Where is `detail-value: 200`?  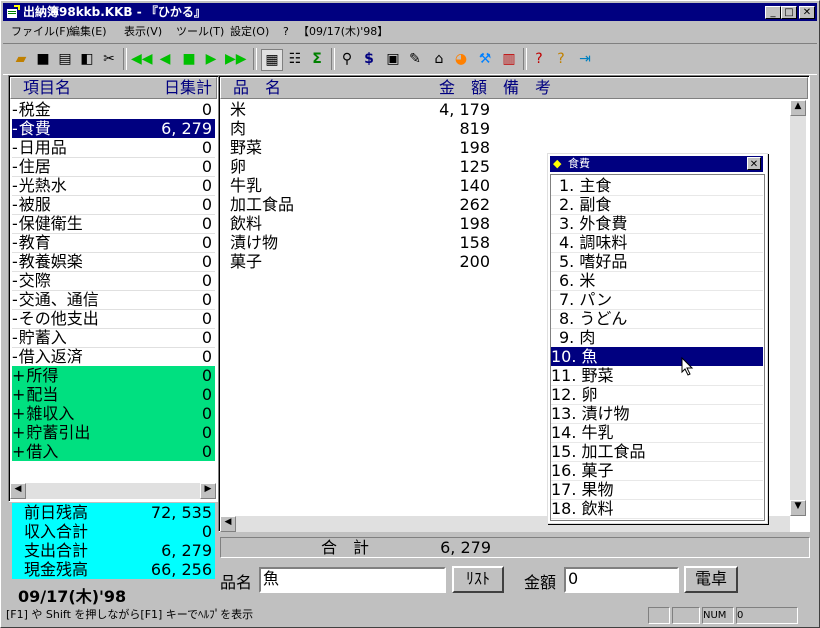 detail-value: 200 is located at coordinates (474, 261).